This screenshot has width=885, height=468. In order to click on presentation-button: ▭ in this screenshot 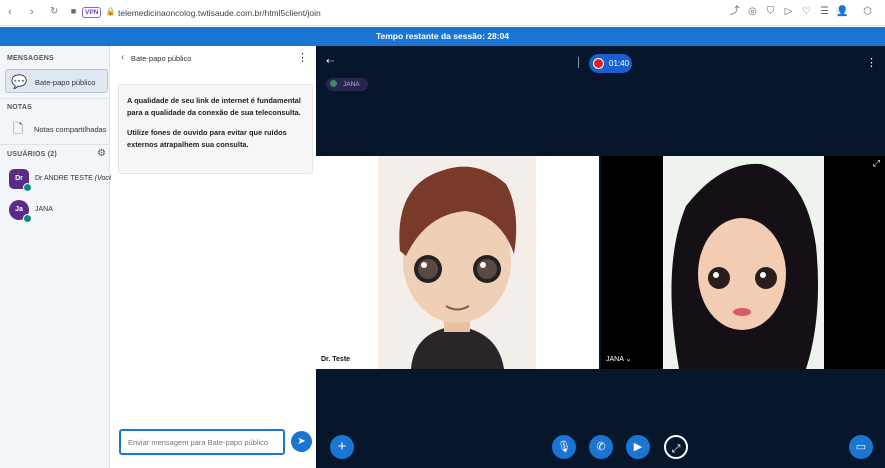, I will do `click(861, 447)`.